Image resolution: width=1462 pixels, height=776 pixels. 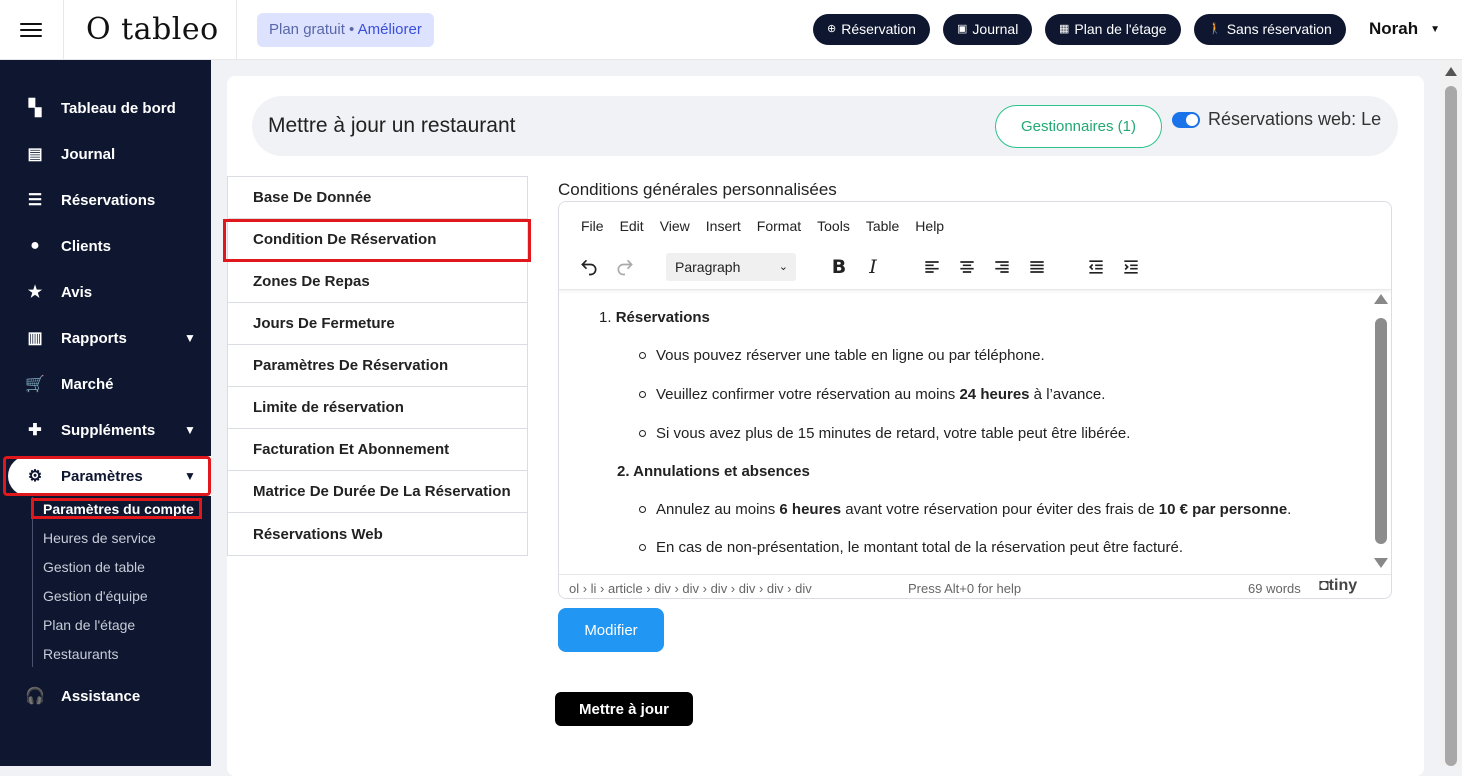 I want to click on sidebar-item-dashboard: ▚ Tableau de bord, so click(x=105, y=108).